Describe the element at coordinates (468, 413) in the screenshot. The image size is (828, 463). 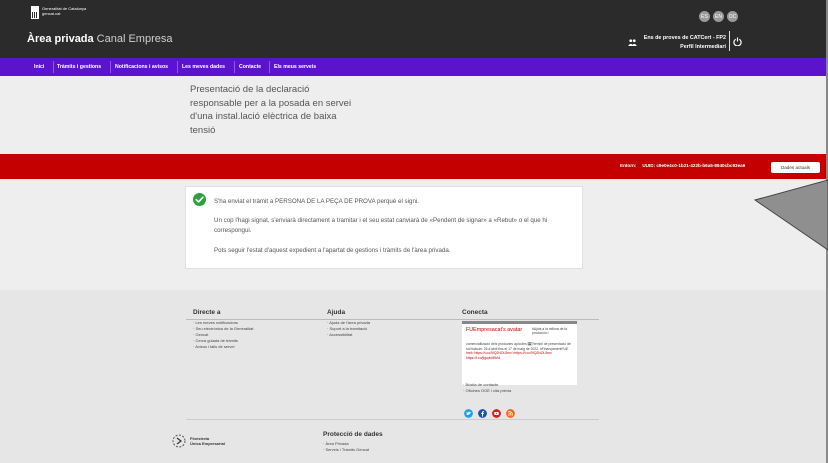
I see `twitter-icon` at that location.